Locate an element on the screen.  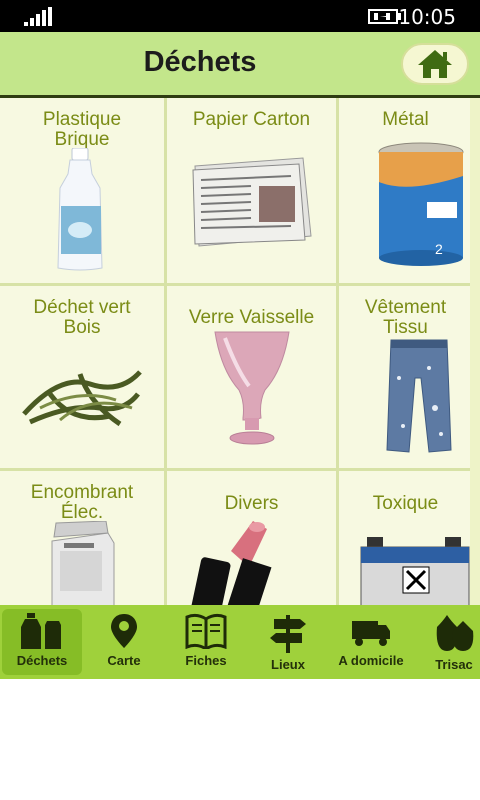
milk-bottle-icon is located at coordinates (80, 209).